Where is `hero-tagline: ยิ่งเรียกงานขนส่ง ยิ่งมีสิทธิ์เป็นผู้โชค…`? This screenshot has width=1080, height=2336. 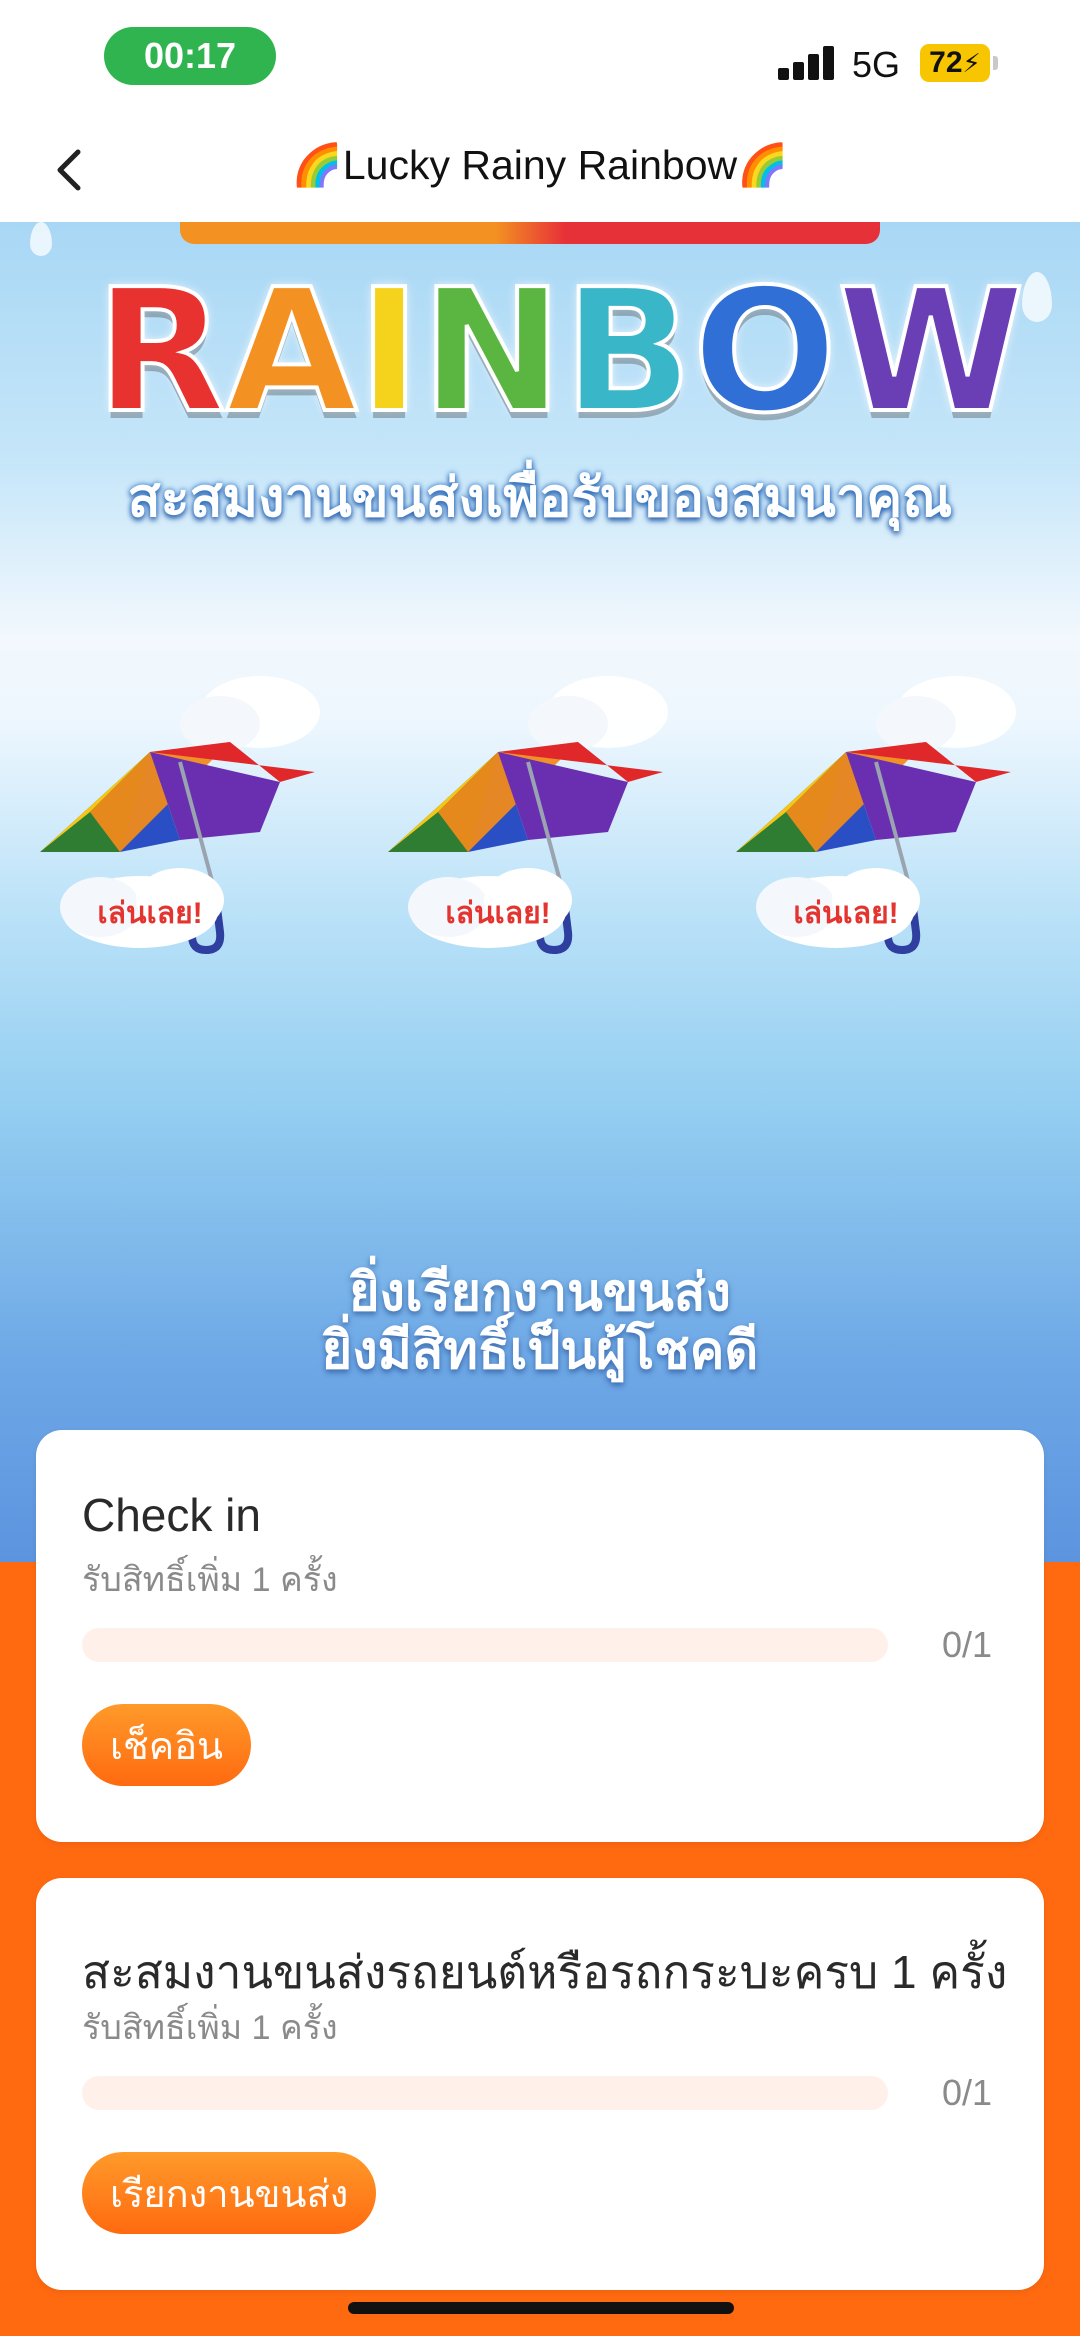 hero-tagline: ยิ่งเรียกงานขนส่ง ยิ่งมีสิทธิ์เป็นผู้โชค… is located at coordinates (540, 1322).